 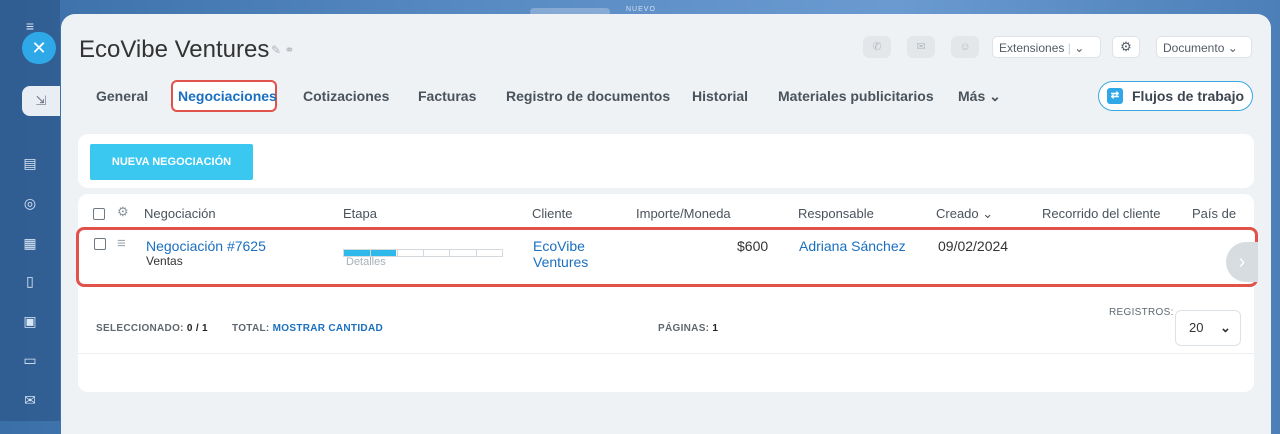 What do you see at coordinates (684, 328) in the screenshot?
I see `pages-label: PÁGINAS:` at bounding box center [684, 328].